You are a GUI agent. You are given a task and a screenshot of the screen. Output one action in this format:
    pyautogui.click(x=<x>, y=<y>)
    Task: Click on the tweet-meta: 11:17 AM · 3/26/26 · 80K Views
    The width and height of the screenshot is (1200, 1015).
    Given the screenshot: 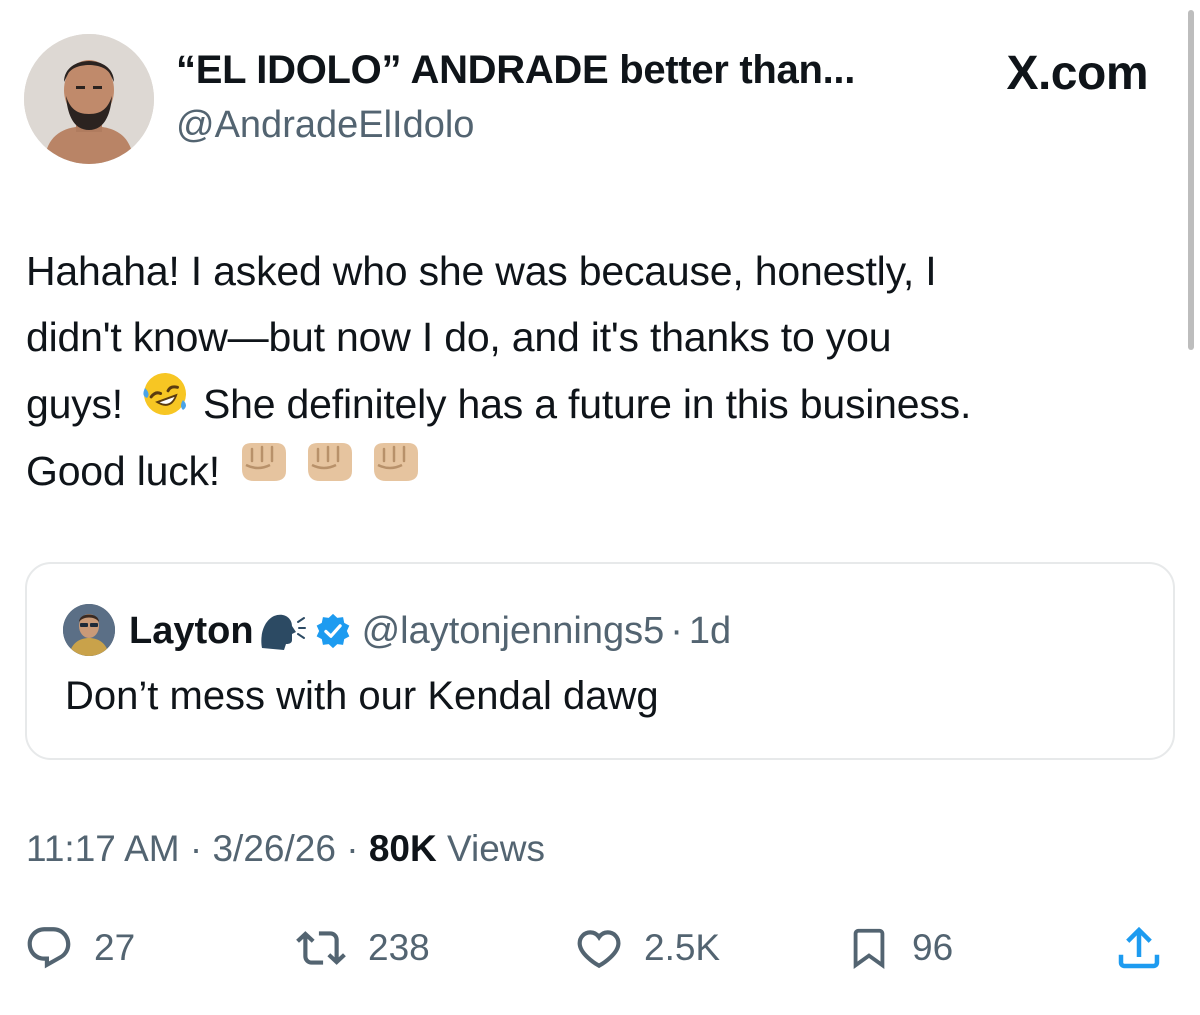 What is the action you would take?
    pyautogui.click(x=285, y=849)
    